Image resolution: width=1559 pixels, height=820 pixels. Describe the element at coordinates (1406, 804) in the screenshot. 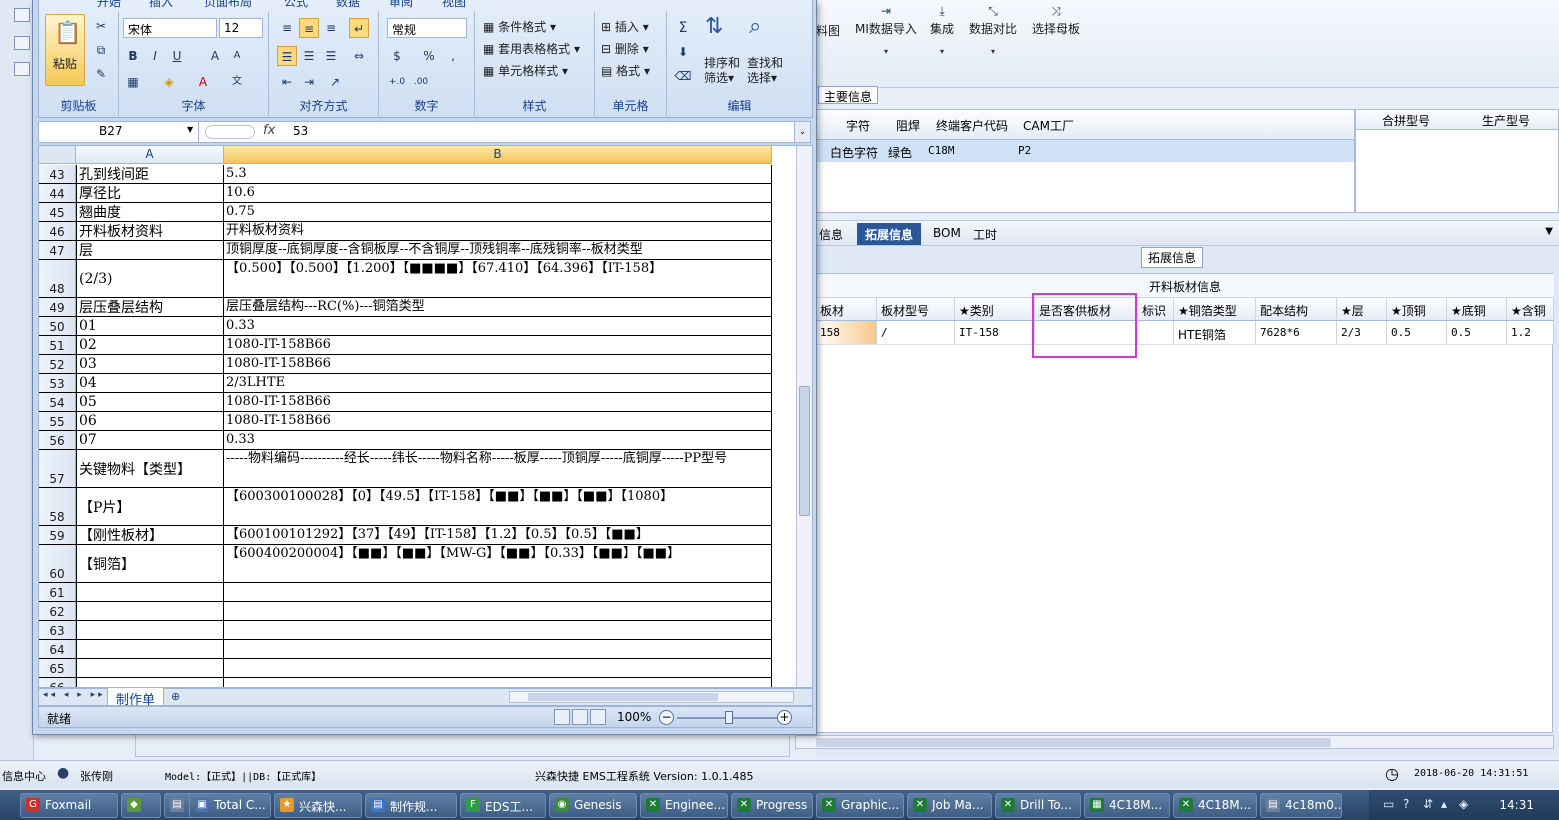

I see `help-icon: ?` at that location.